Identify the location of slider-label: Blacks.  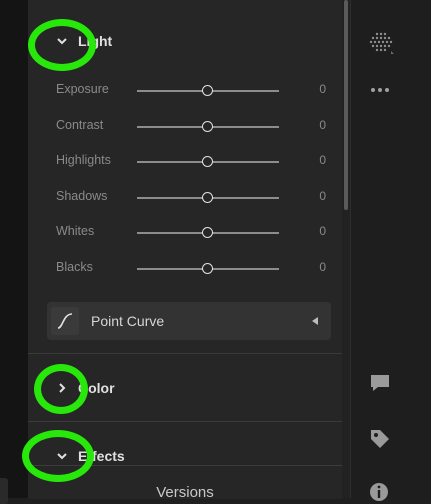
(74, 267).